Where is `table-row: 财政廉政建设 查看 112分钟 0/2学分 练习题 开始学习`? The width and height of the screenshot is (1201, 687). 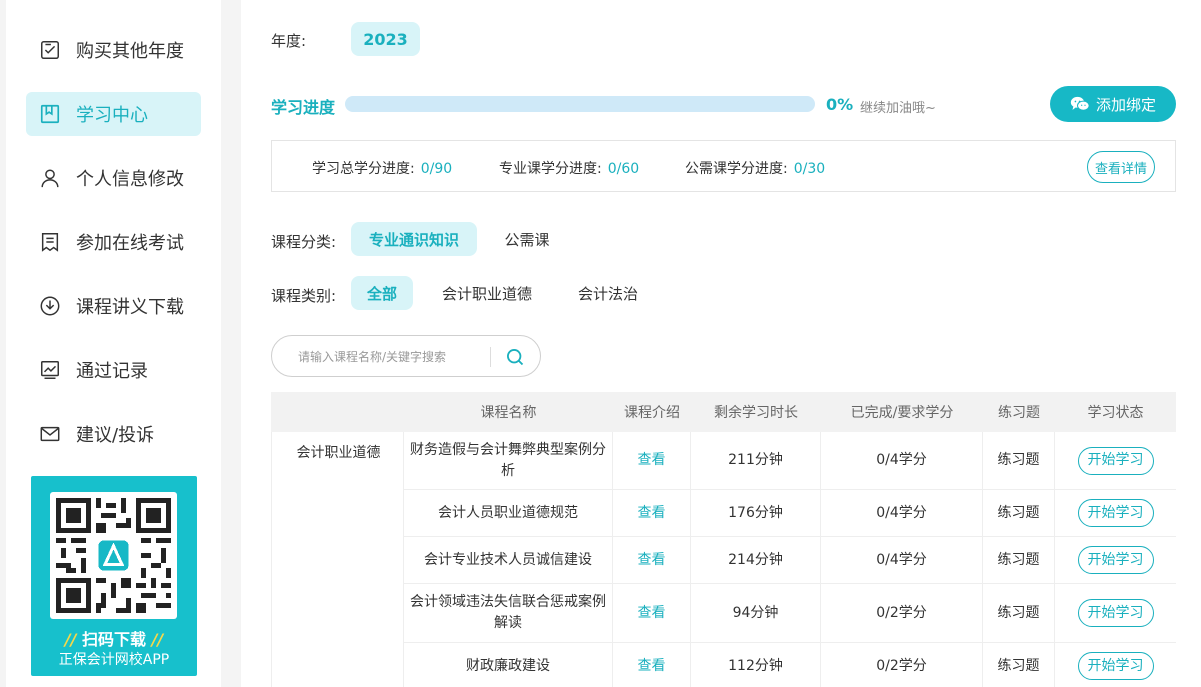 table-row: 财政廉政建设 查看 112分钟 0/2学分 练习题 开始学习 is located at coordinates (790, 665).